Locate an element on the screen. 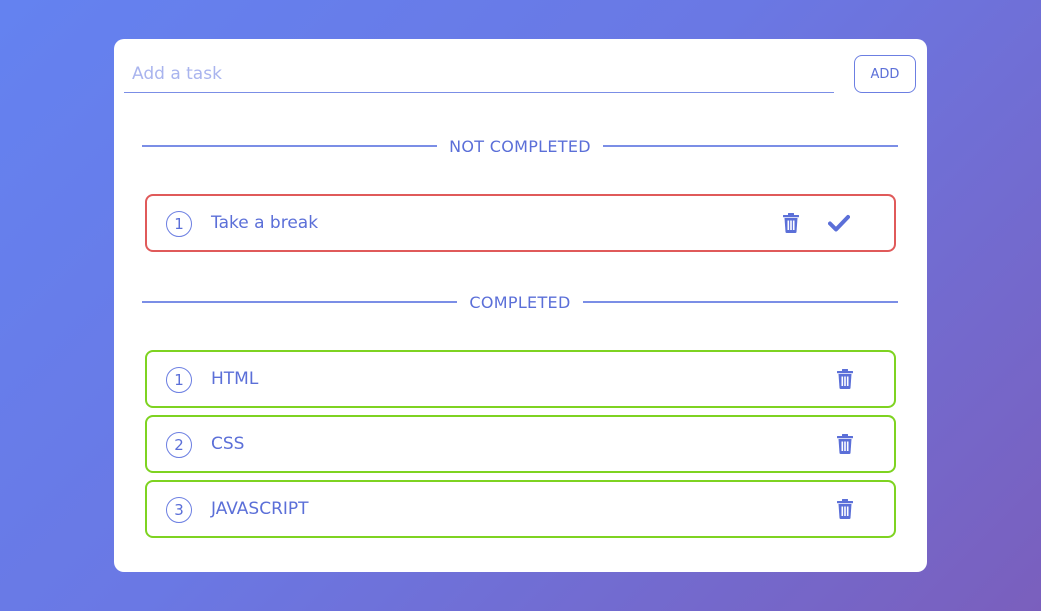 The image size is (1041, 611). completed-divider: COMPLETED is located at coordinates (520, 302).